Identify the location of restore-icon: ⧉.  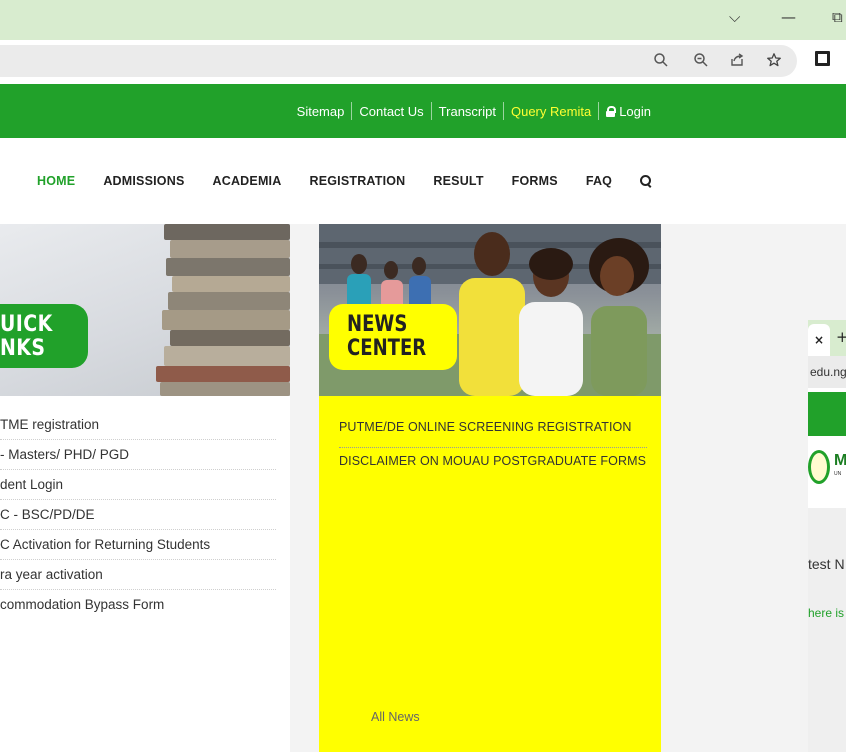
(837, 17).